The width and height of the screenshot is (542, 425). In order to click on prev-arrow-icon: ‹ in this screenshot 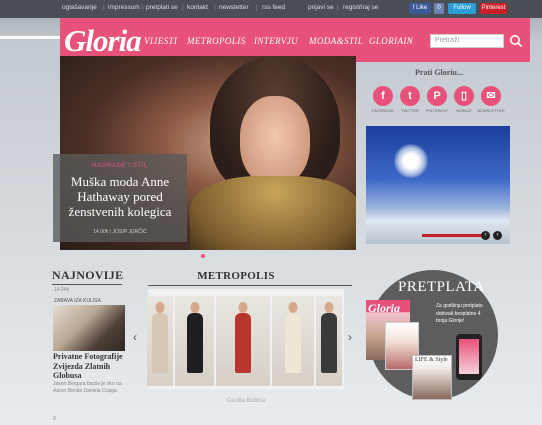, I will do `click(485, 235)`.